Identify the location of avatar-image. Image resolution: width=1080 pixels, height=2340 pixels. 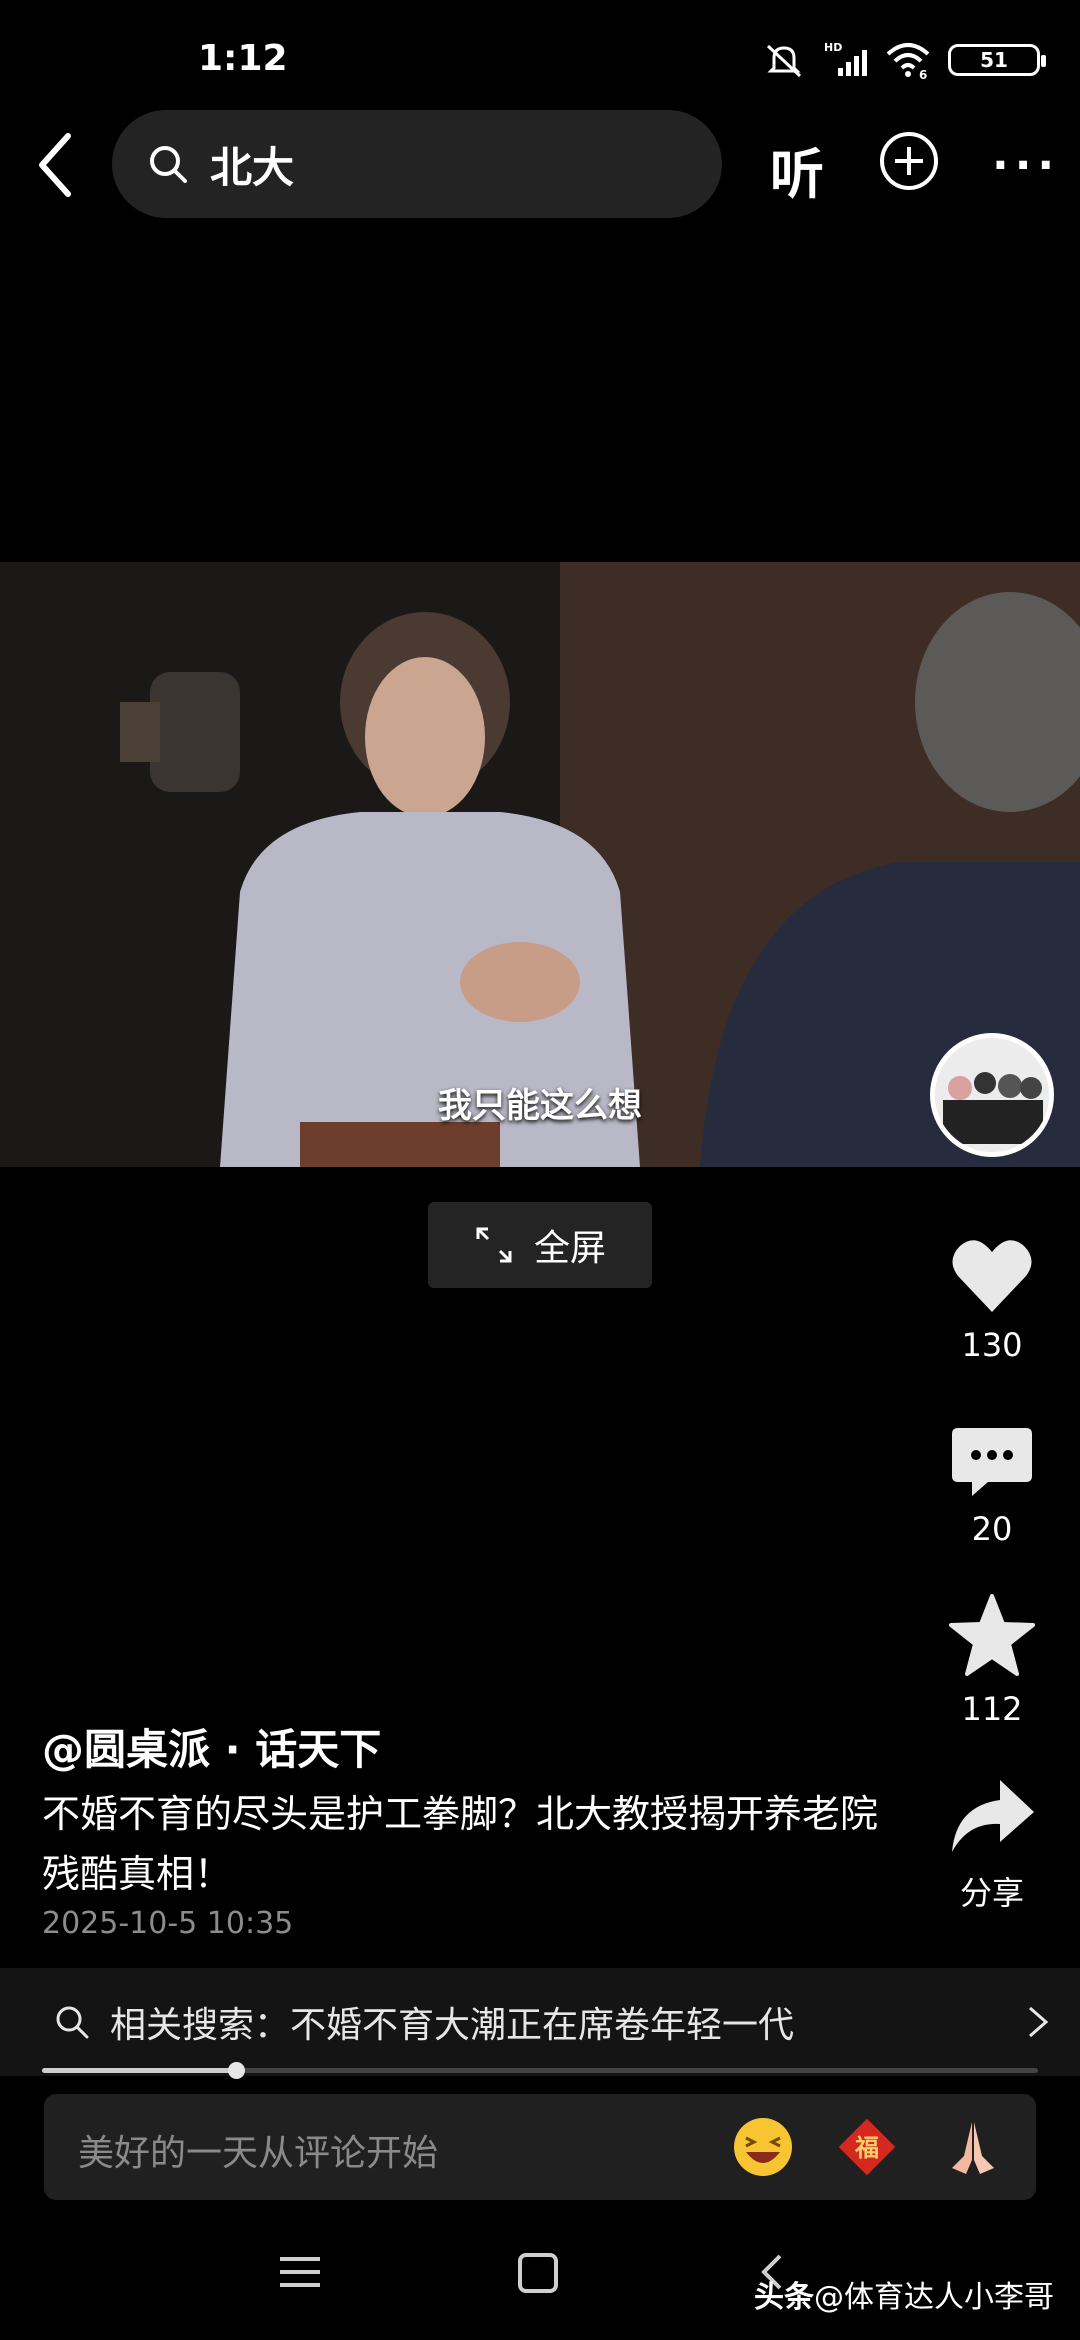
(992, 1095).